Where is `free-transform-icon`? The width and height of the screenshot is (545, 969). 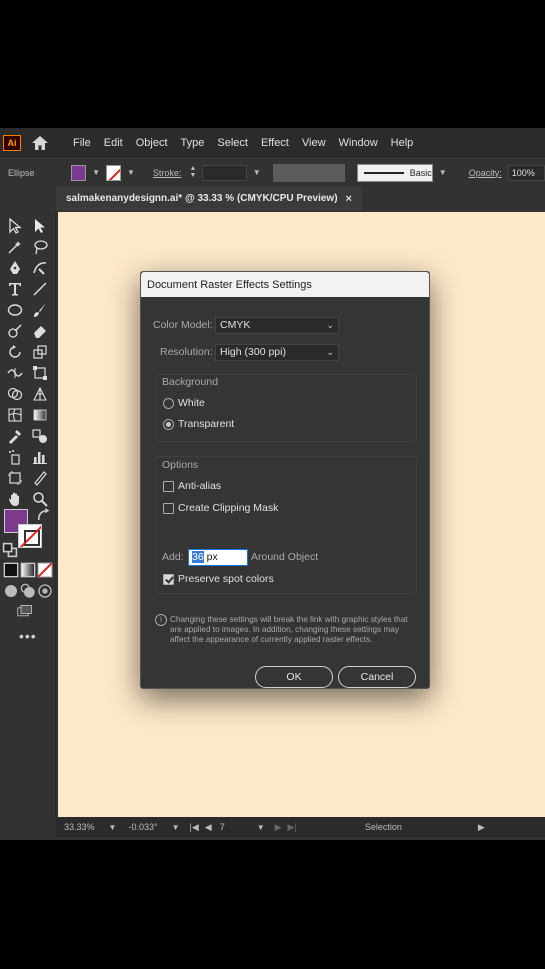 free-transform-icon is located at coordinates (40, 373).